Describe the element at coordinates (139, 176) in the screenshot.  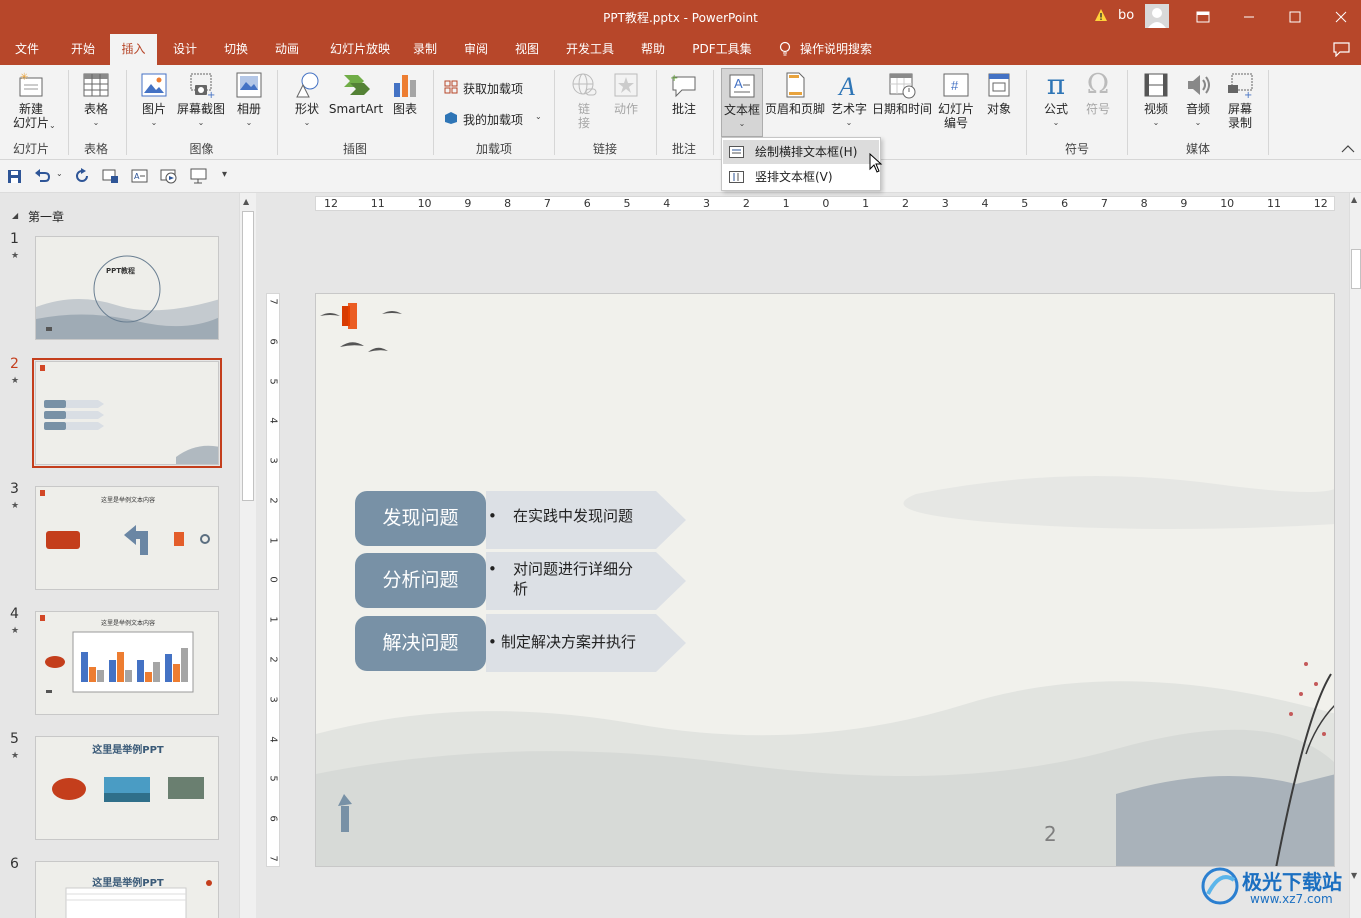
I see `textbox-qat-icon: A` at that location.